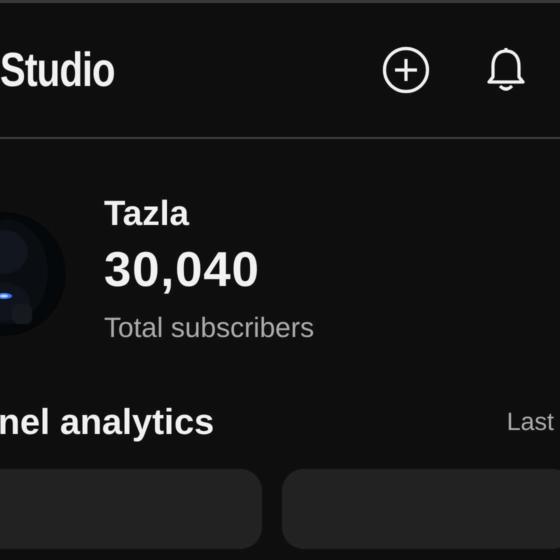 Image resolution: width=560 pixels, height=560 pixels. I want to click on subscribers-label: Total subscribers, so click(209, 328).